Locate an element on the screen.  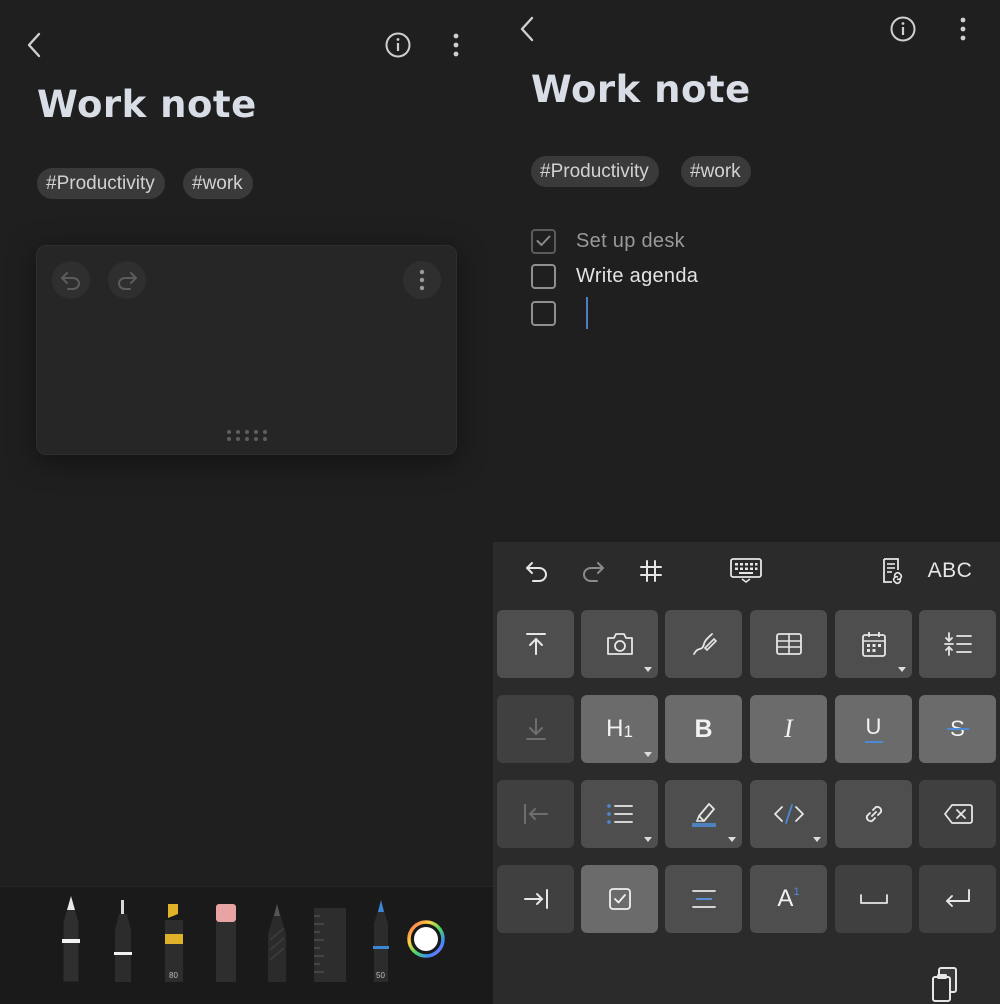
italic-key: I is located at coordinates (788, 729).